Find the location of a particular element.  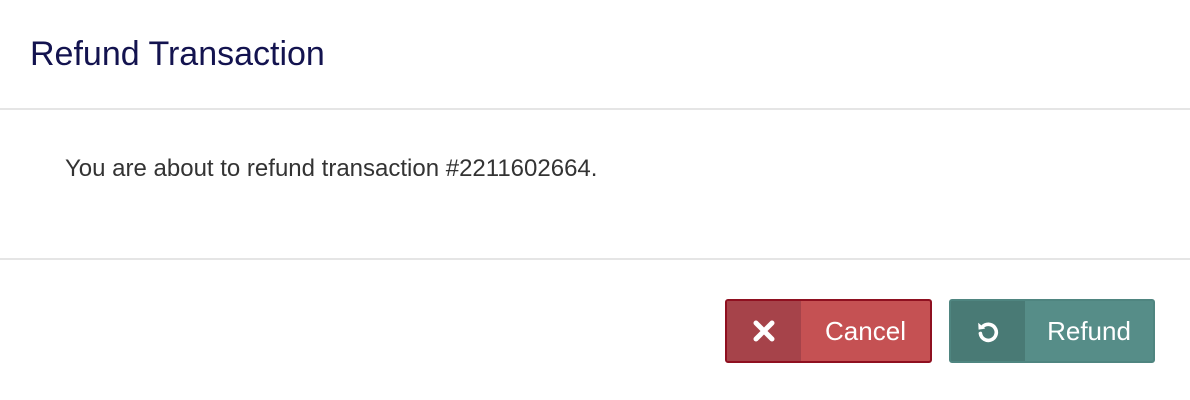

close-icon is located at coordinates (764, 331).